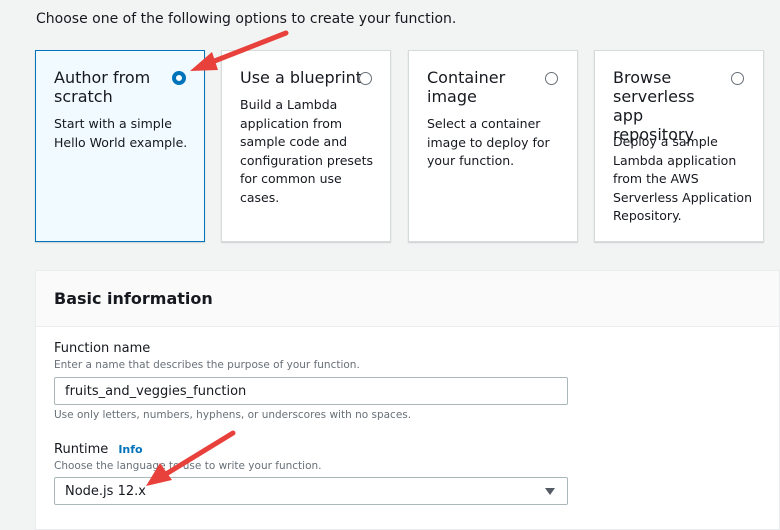 This screenshot has width=780, height=530. What do you see at coordinates (311, 391) in the screenshot?
I see `function-name-input` at bounding box center [311, 391].